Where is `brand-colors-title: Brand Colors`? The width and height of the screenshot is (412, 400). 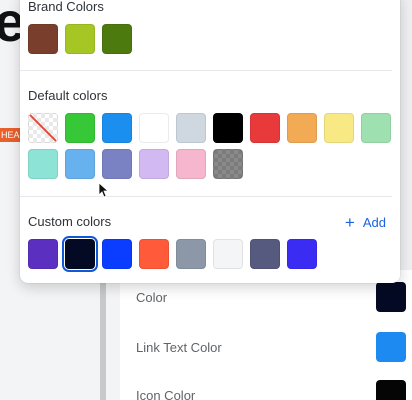
brand-colors-title: Brand Colors is located at coordinates (66, 7).